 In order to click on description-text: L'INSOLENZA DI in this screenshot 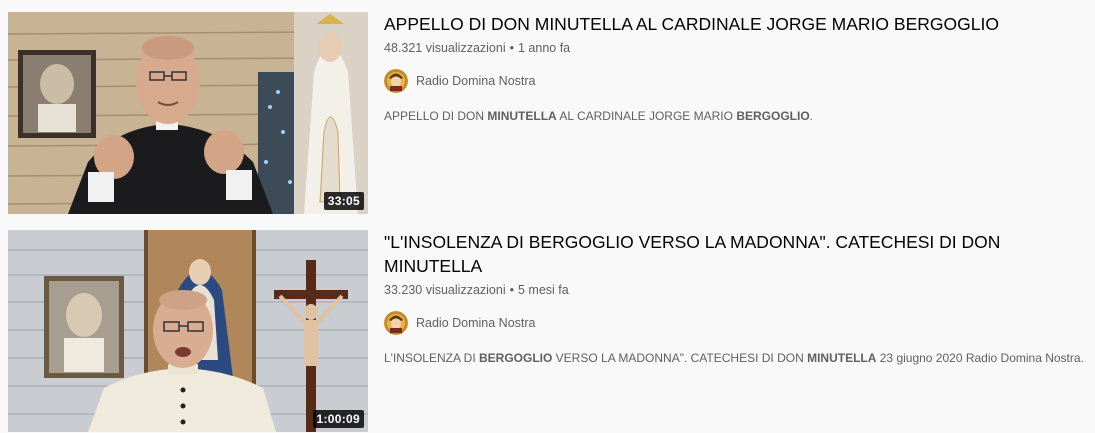, I will do `click(431, 358)`.